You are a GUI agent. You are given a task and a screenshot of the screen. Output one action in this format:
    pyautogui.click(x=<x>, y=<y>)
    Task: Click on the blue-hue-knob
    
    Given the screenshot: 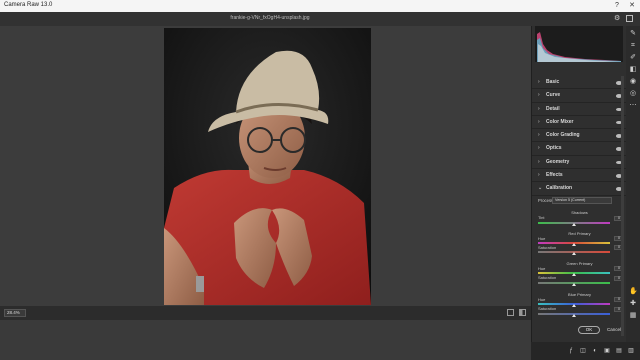 What is the action you would take?
    pyautogui.click(x=574, y=305)
    